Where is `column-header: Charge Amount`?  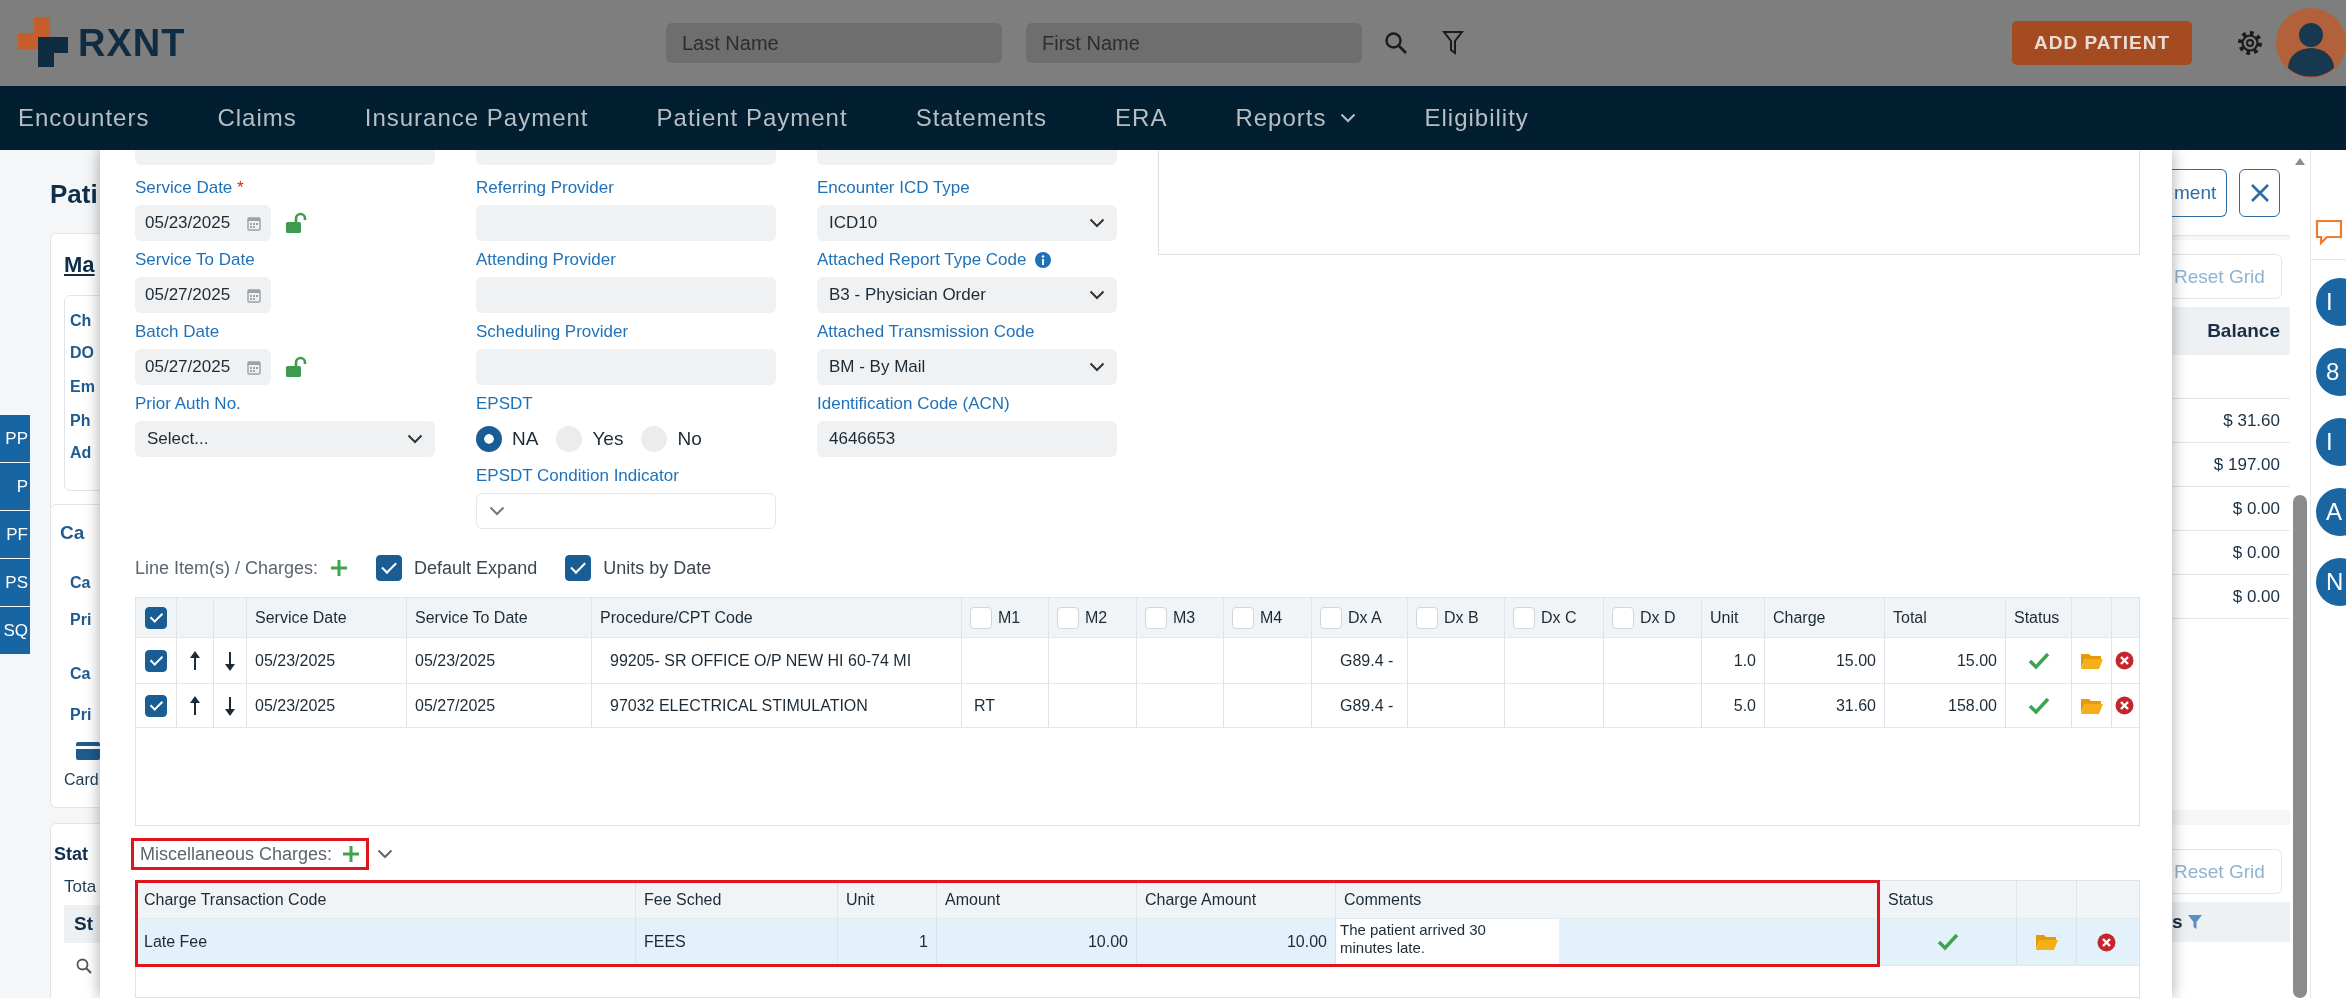 column-header: Charge Amount is located at coordinates (1236, 899).